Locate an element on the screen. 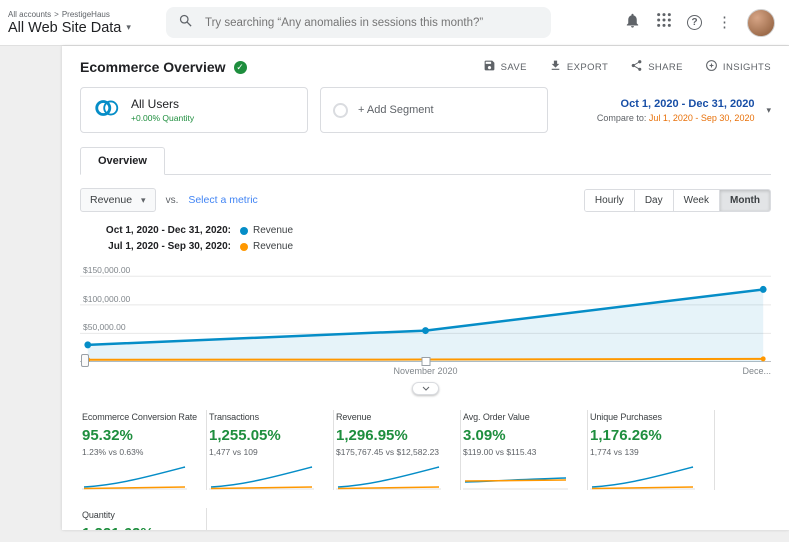 This screenshot has width=789, height=542. tab-bar: Overview is located at coordinates (425, 160).